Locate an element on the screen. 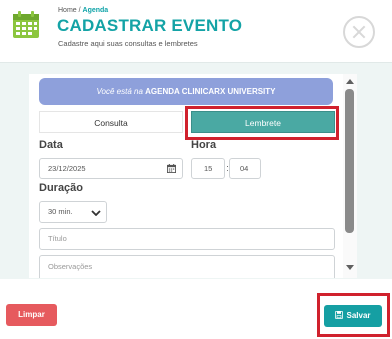  highlight-box-salvar is located at coordinates (353, 315).